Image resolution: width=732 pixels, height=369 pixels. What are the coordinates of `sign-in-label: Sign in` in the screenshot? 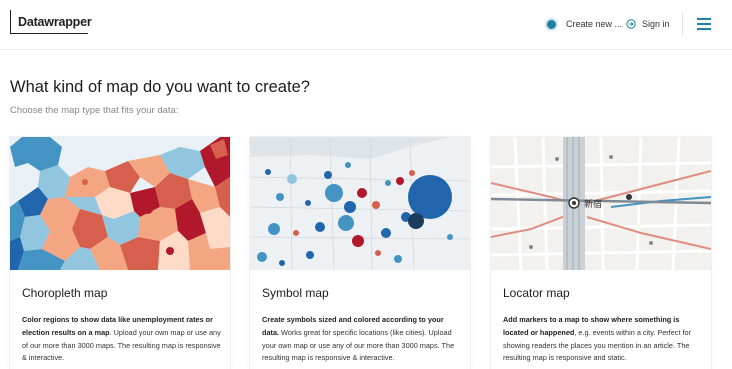 It's located at (656, 24).